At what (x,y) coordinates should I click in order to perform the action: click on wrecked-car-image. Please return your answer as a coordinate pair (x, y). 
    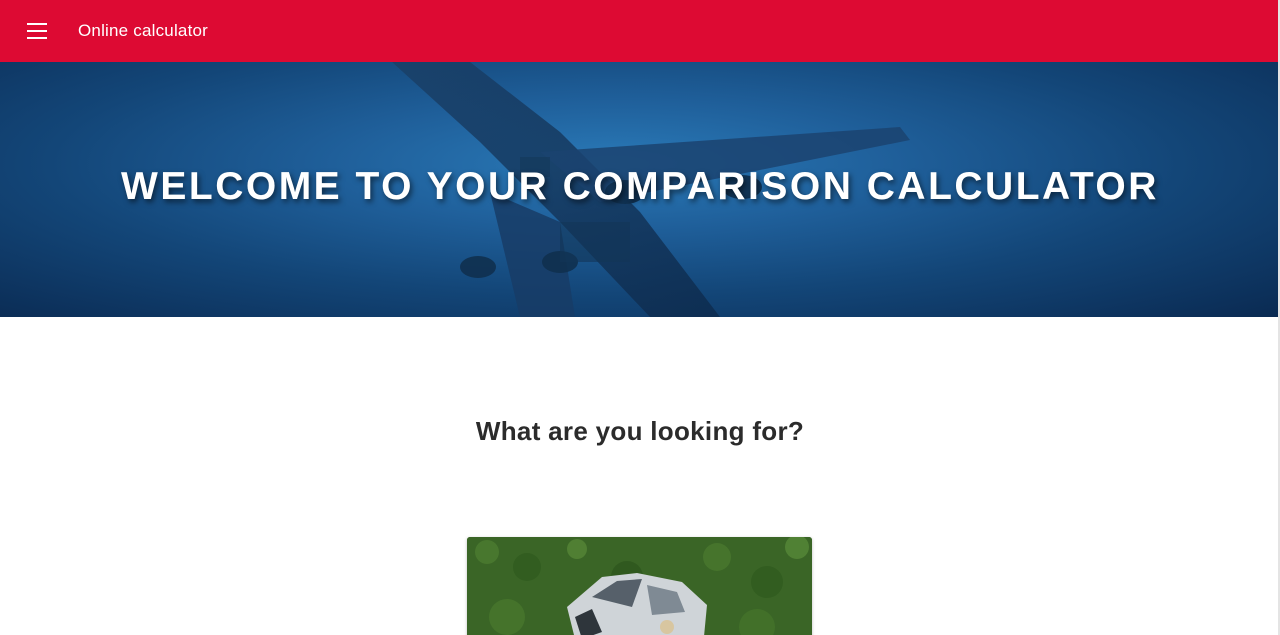
    Looking at the image, I should click on (639, 586).